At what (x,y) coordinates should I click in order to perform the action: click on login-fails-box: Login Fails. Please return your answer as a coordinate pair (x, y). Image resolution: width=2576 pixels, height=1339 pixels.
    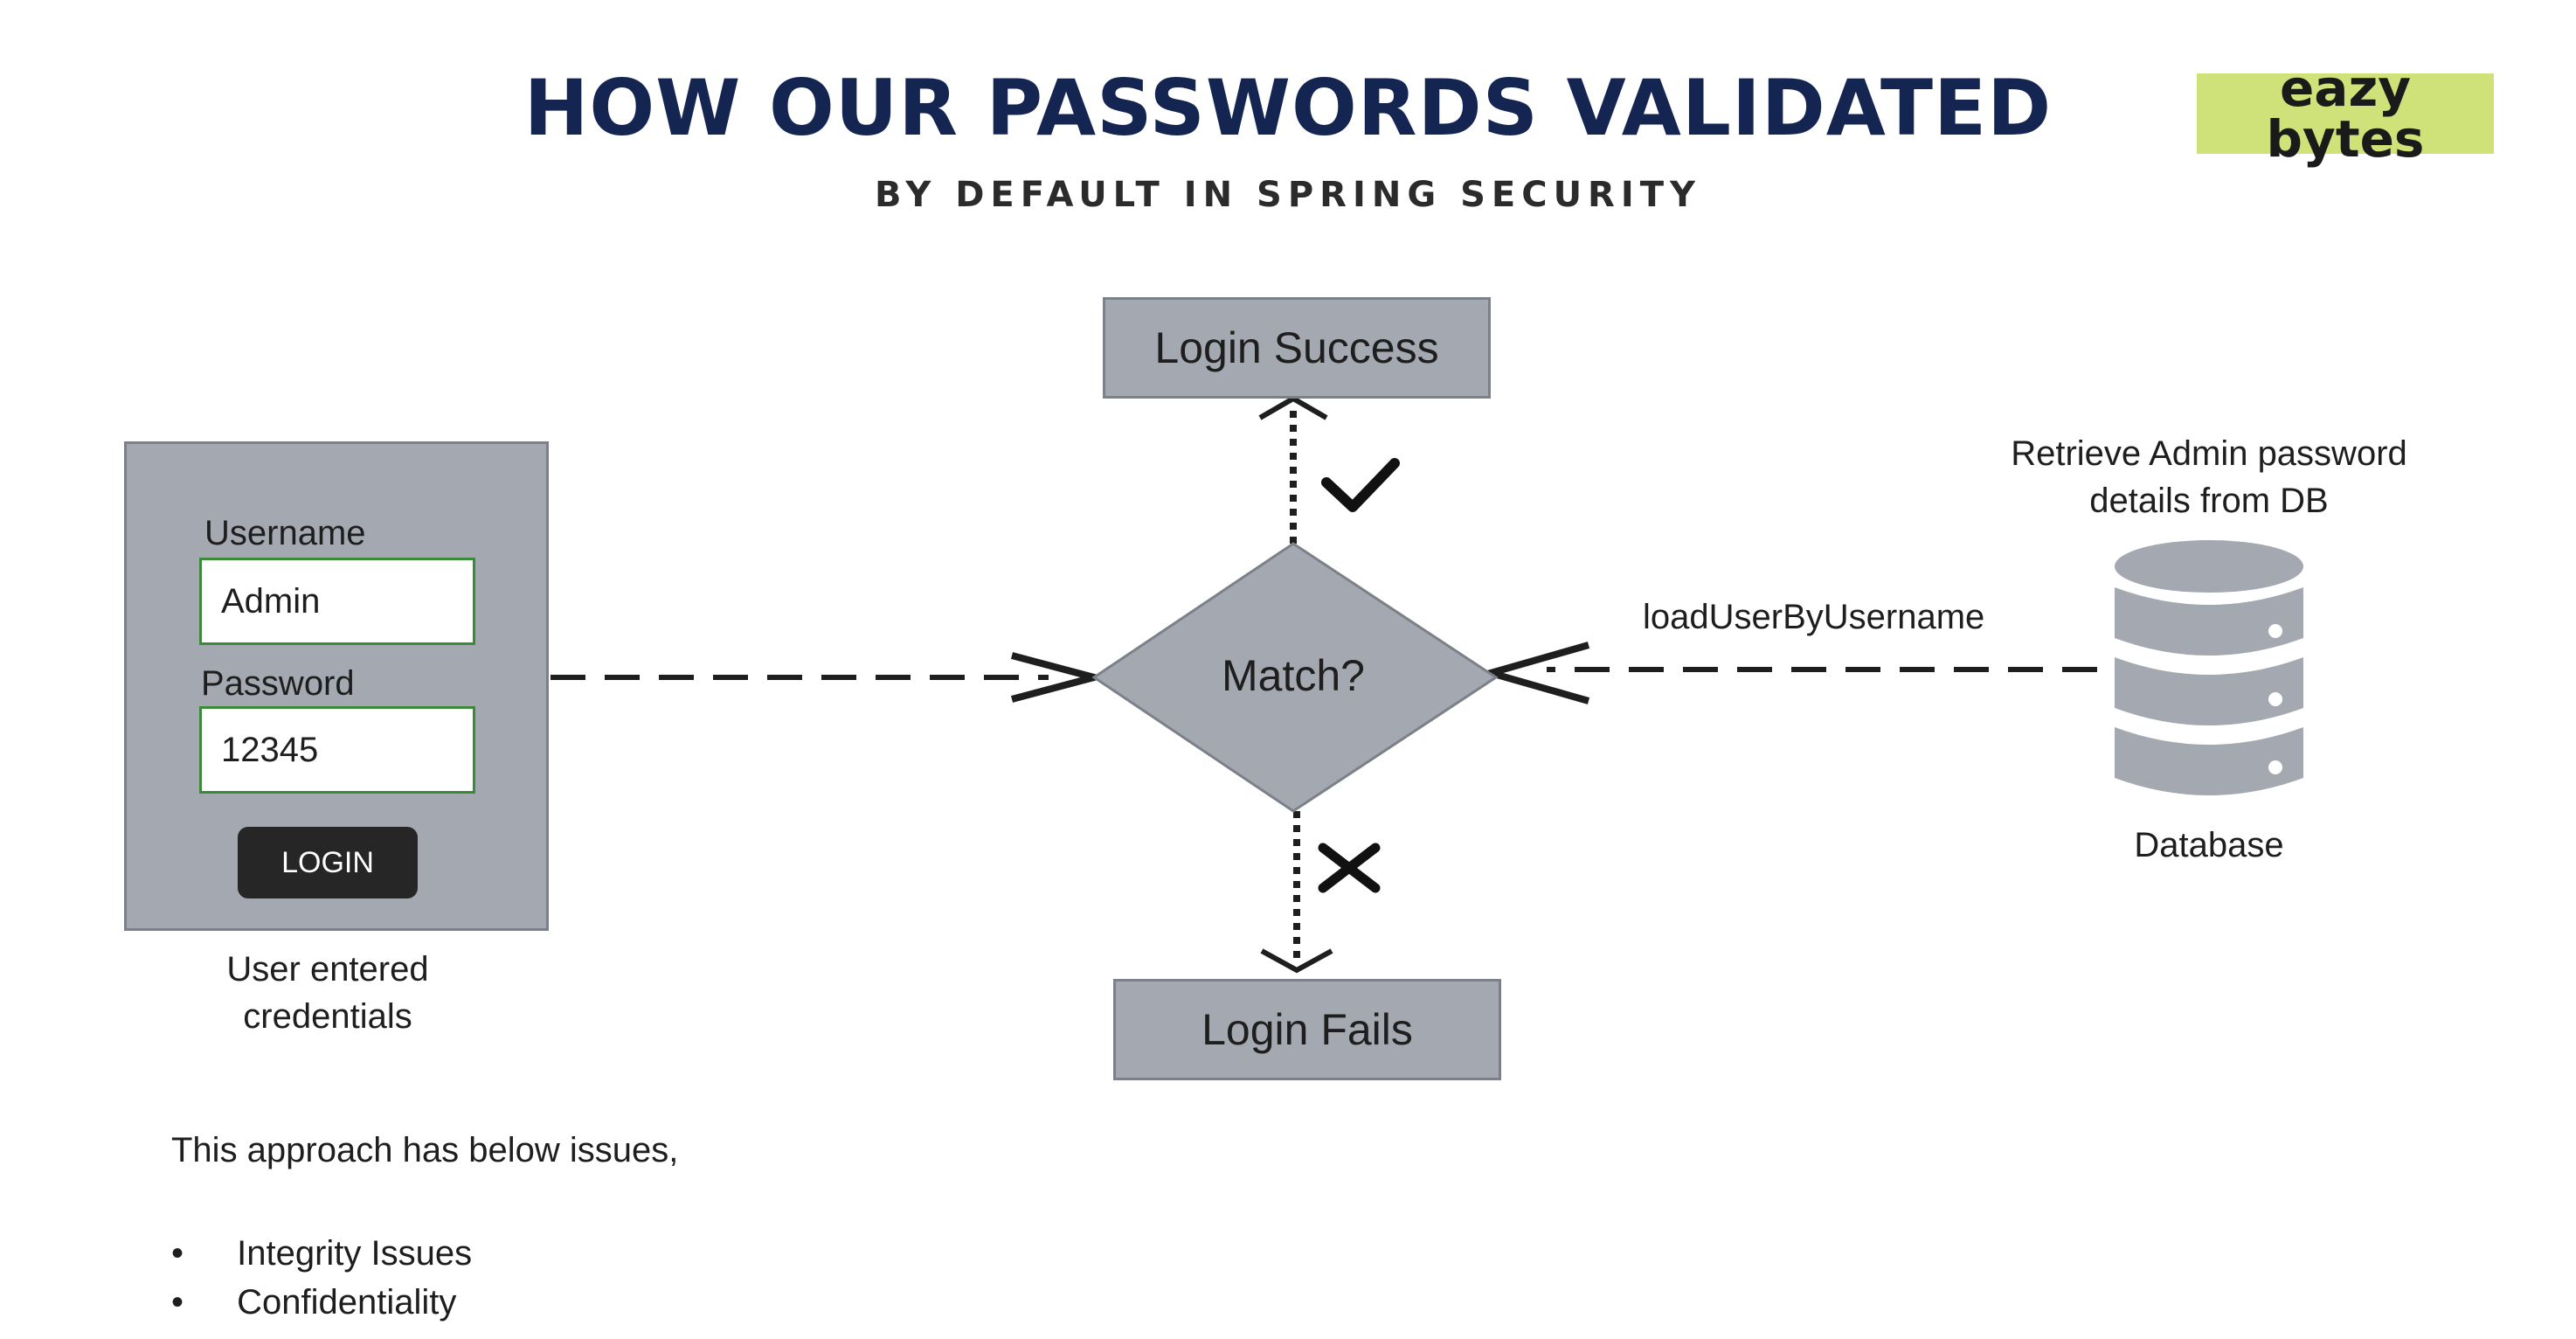
    Looking at the image, I should click on (1307, 1029).